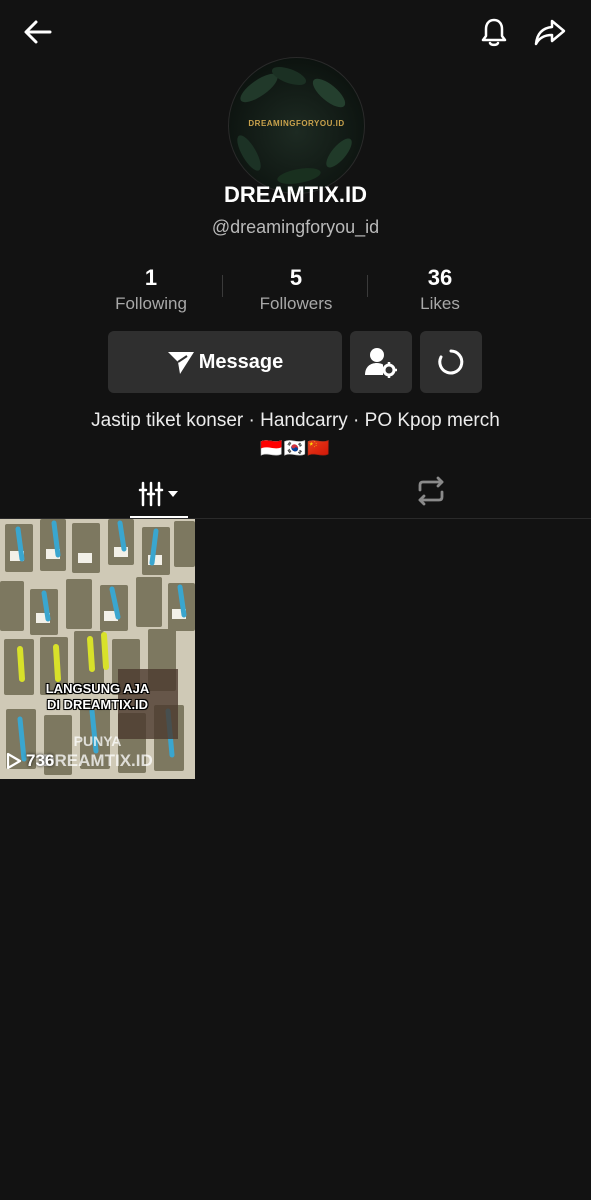 This screenshot has height=1200, width=591. I want to click on send-icon, so click(180, 363).